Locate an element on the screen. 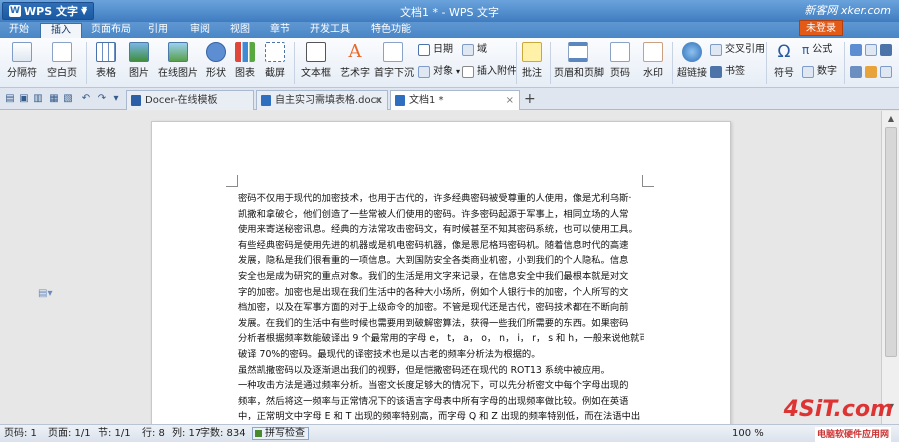 This screenshot has height=442, width=899. vertical-scrollbar: ▲ ▼ is located at coordinates (890, 267).